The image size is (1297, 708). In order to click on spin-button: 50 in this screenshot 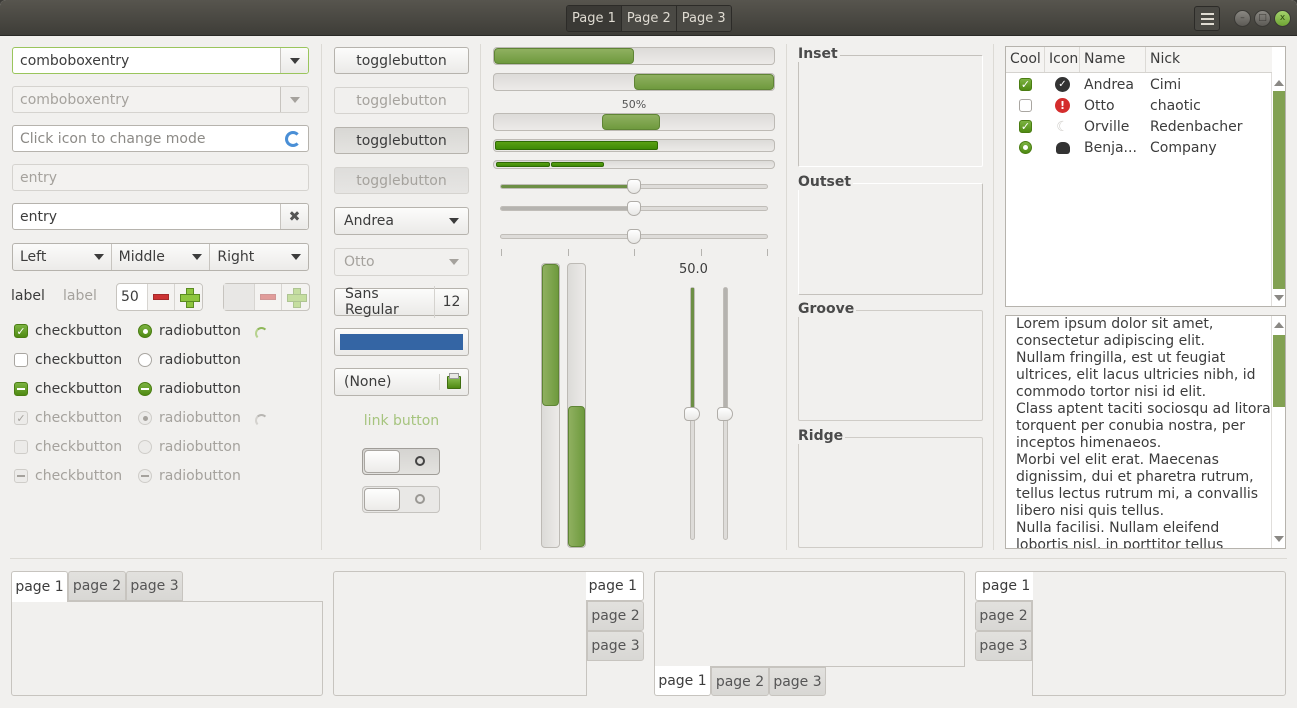, I will do `click(159, 297)`.